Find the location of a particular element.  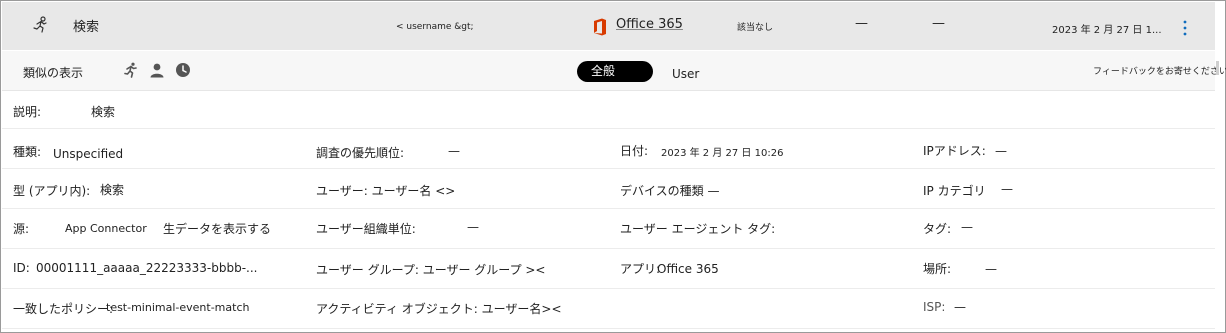

tab-user: User is located at coordinates (685, 74).